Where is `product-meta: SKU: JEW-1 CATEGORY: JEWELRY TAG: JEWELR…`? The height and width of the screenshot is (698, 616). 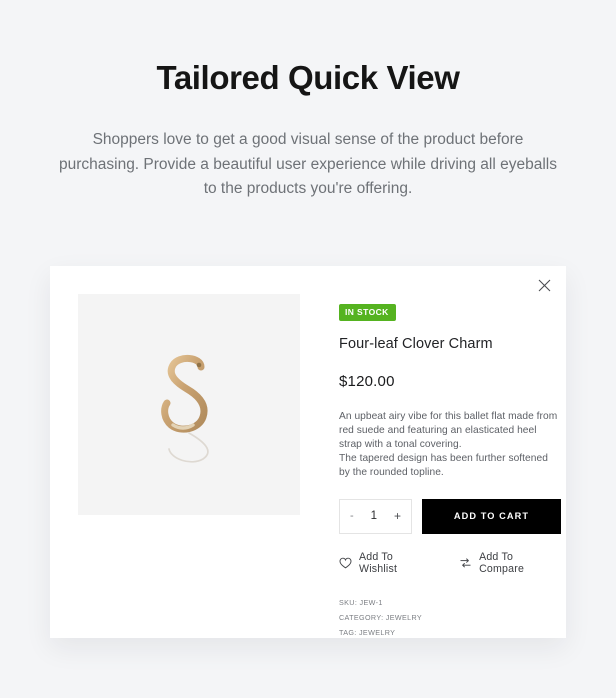
product-meta: SKU: JEW-1 CATEGORY: JEWELRY TAG: JEWELR… is located at coordinates (450, 617).